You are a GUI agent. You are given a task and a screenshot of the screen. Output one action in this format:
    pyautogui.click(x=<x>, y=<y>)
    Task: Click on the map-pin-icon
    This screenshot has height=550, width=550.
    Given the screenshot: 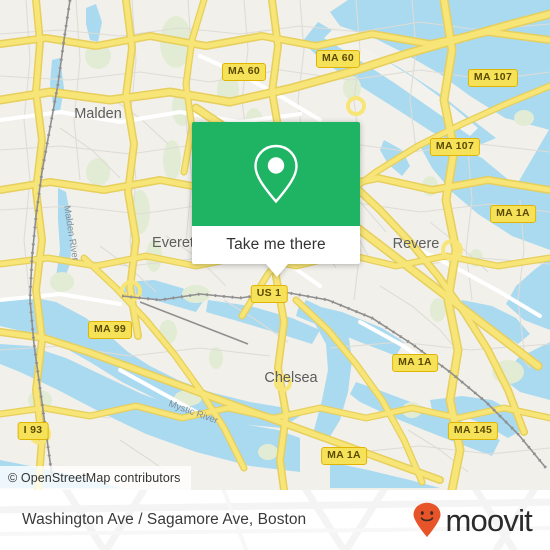 What is the action you would take?
    pyautogui.click(x=276, y=174)
    